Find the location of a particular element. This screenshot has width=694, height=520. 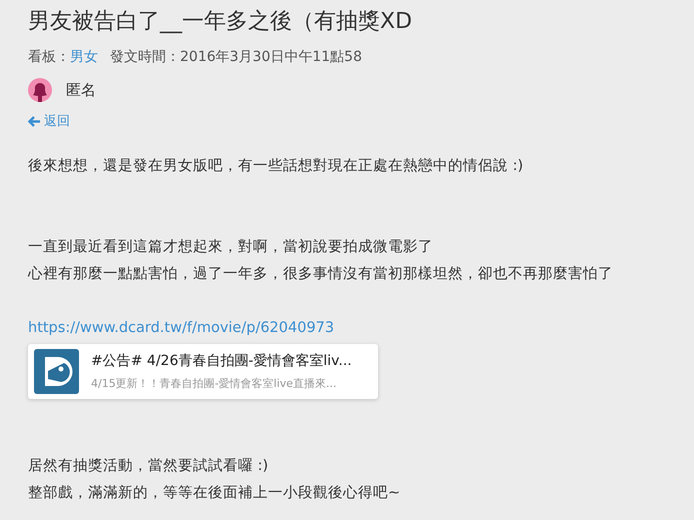

paragraph-line: 整部戲，滿滿新的，等等在後面補上一小段觀後心得吧~ is located at coordinates (215, 493).